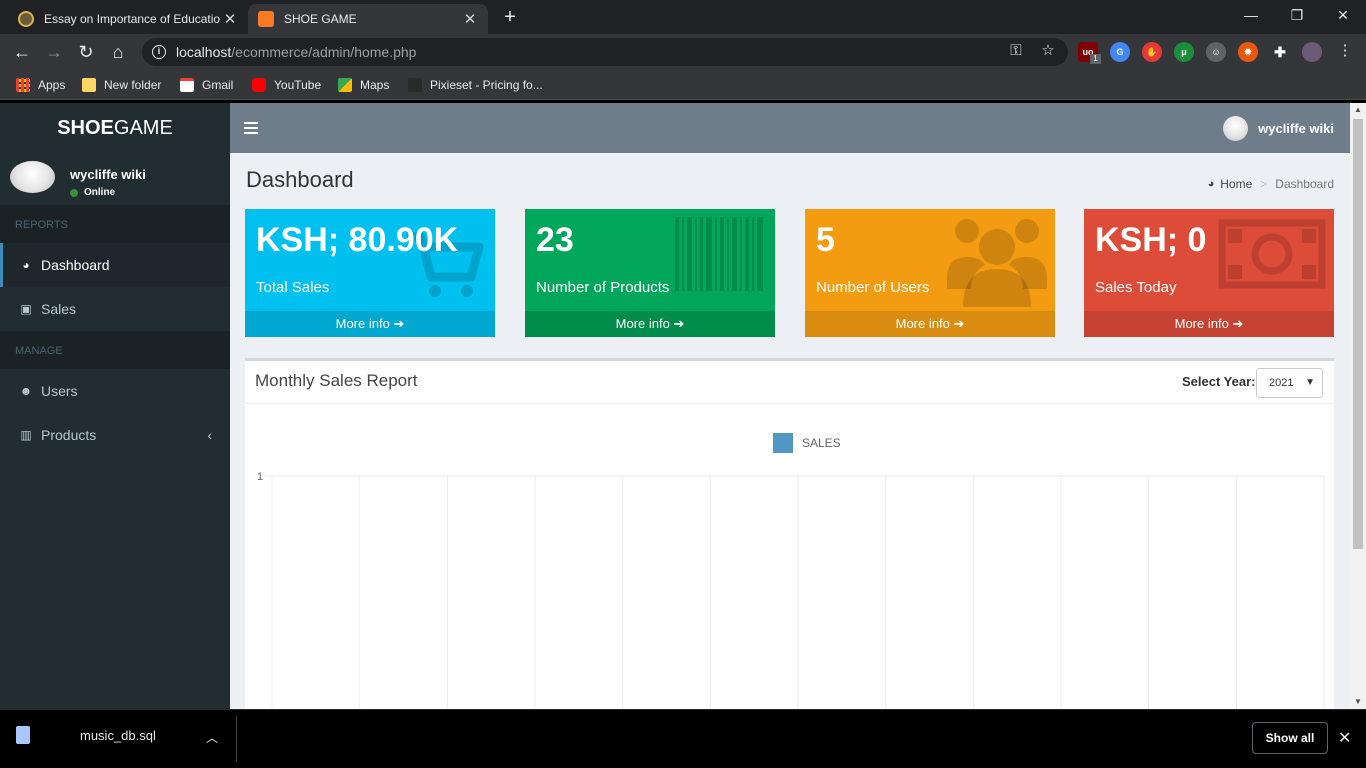  I want to click on tab-title: SHOE GAME, so click(320, 19).